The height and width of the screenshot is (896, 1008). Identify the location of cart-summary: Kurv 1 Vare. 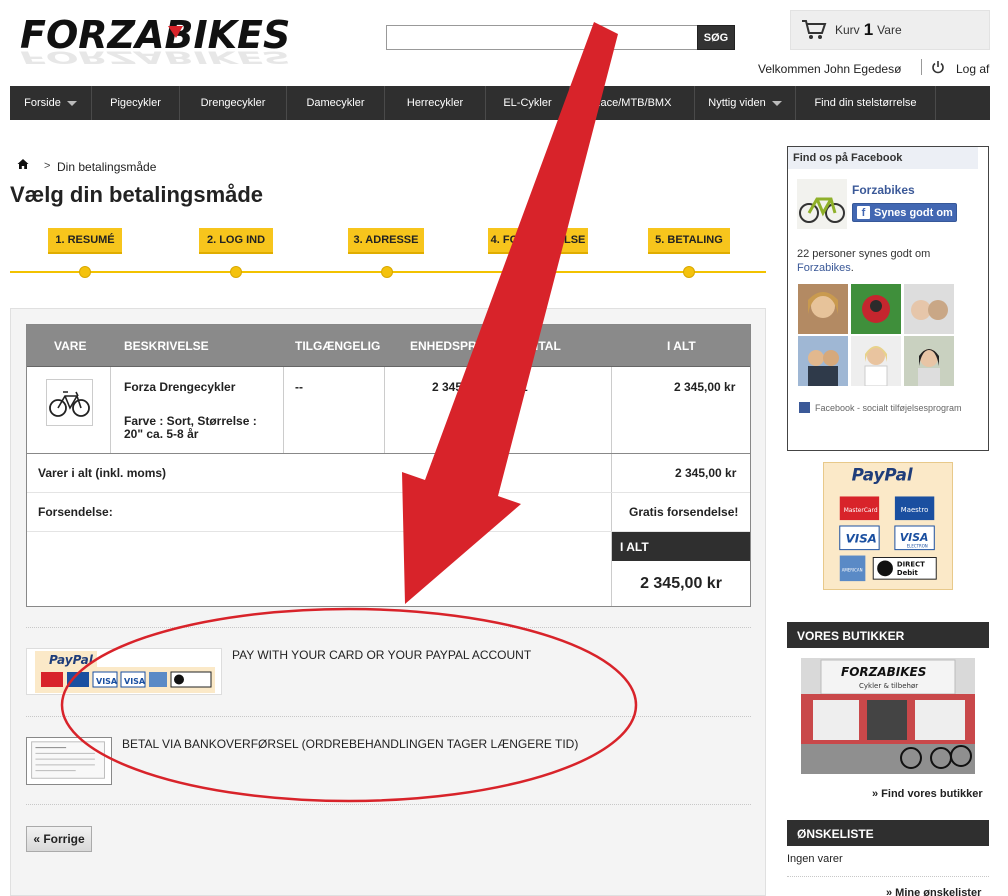
(890, 30).